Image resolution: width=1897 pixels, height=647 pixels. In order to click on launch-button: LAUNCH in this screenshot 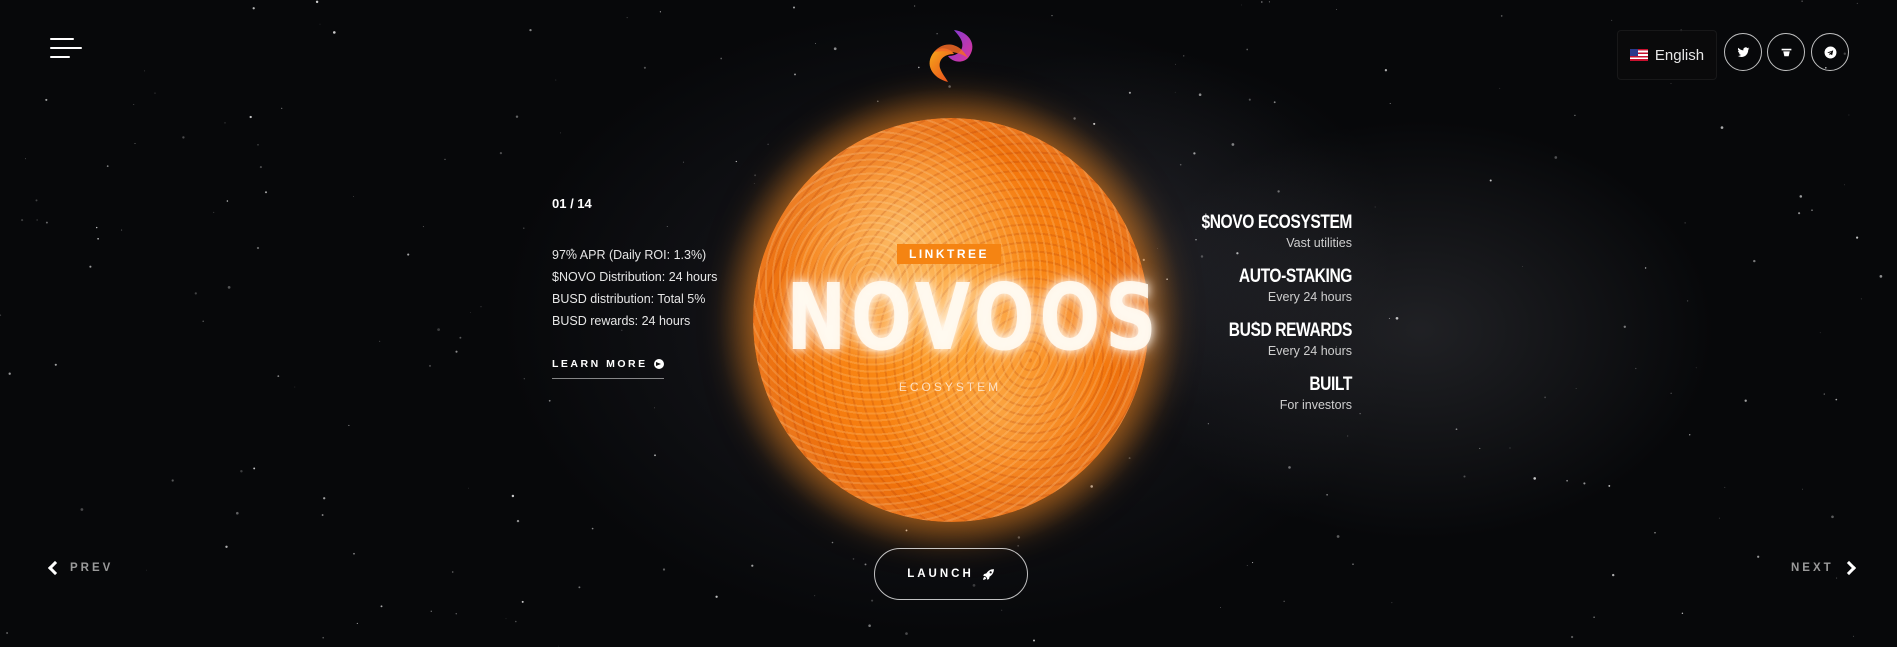, I will do `click(951, 574)`.